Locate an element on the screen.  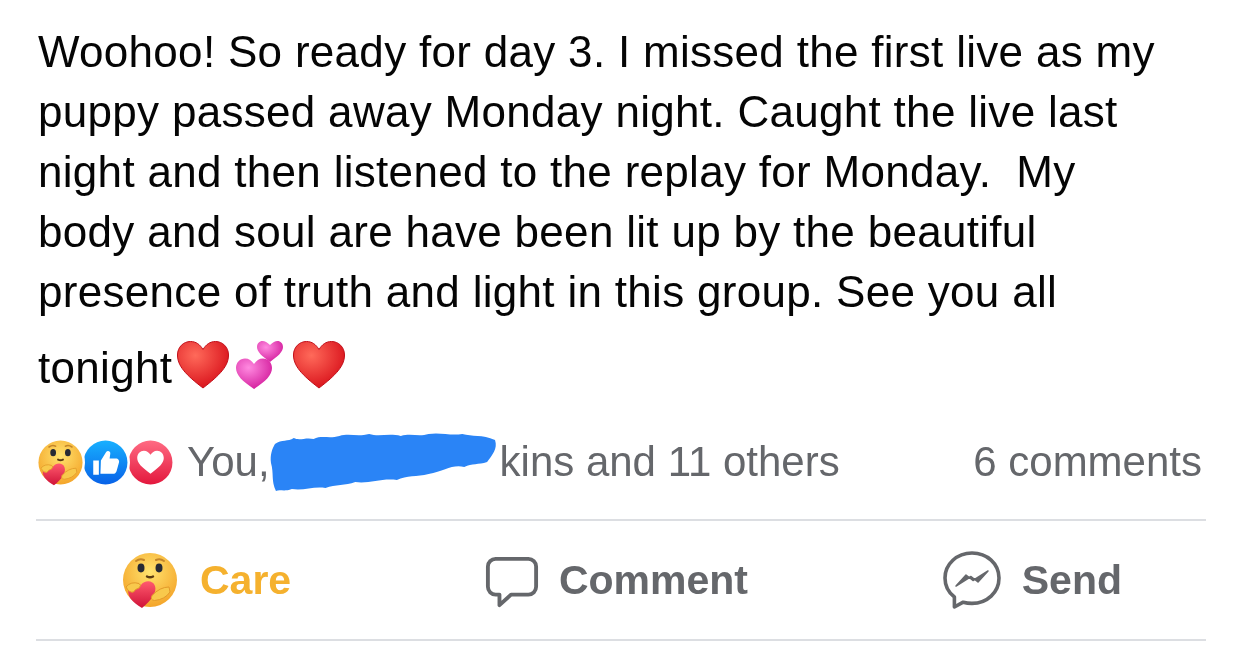
post-text: presence of truth and light in this group. See you all is located at coordinates (548, 291).